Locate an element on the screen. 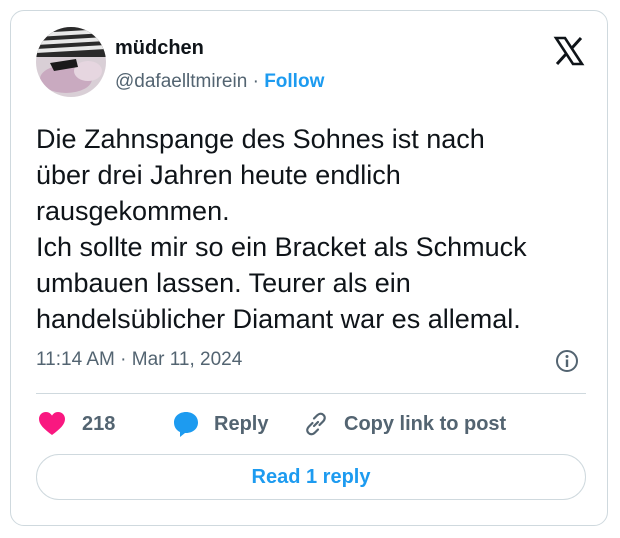  x-logo-icon is located at coordinates (569, 51).